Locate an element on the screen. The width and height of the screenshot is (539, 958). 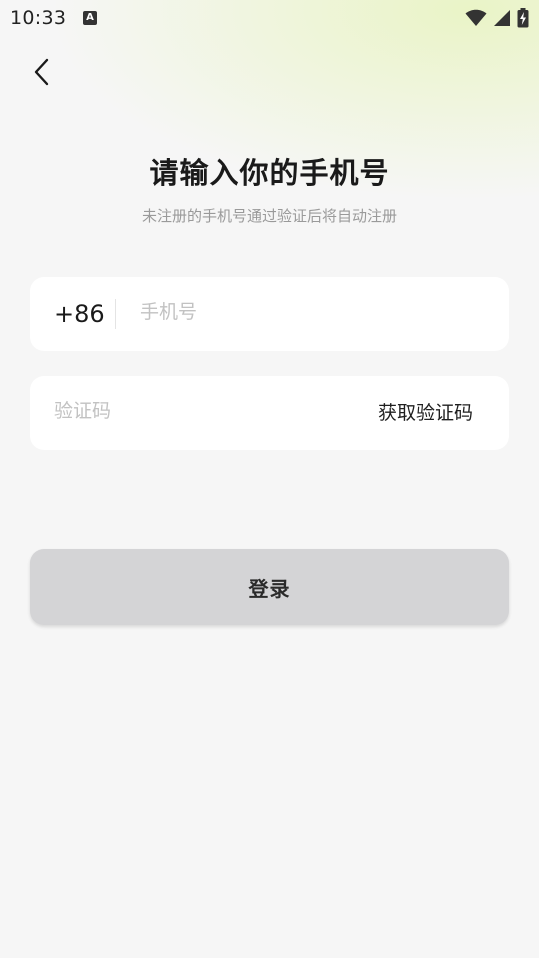
status-icons is located at coordinates (497, 18).